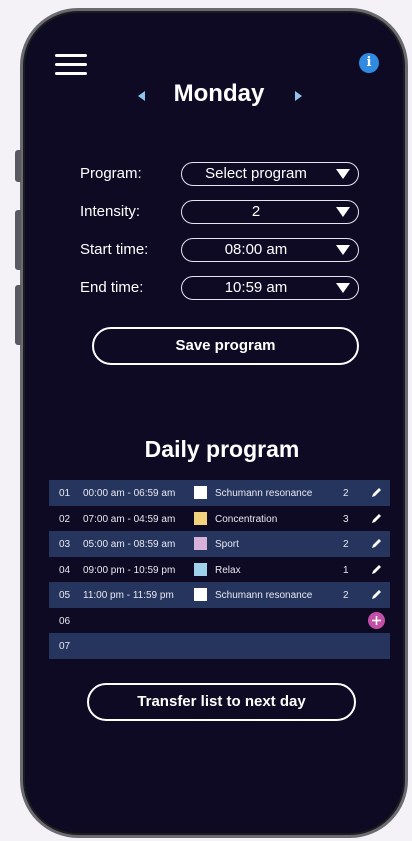 This screenshot has width=412, height=841. I want to click on row-number: 05, so click(65, 595).